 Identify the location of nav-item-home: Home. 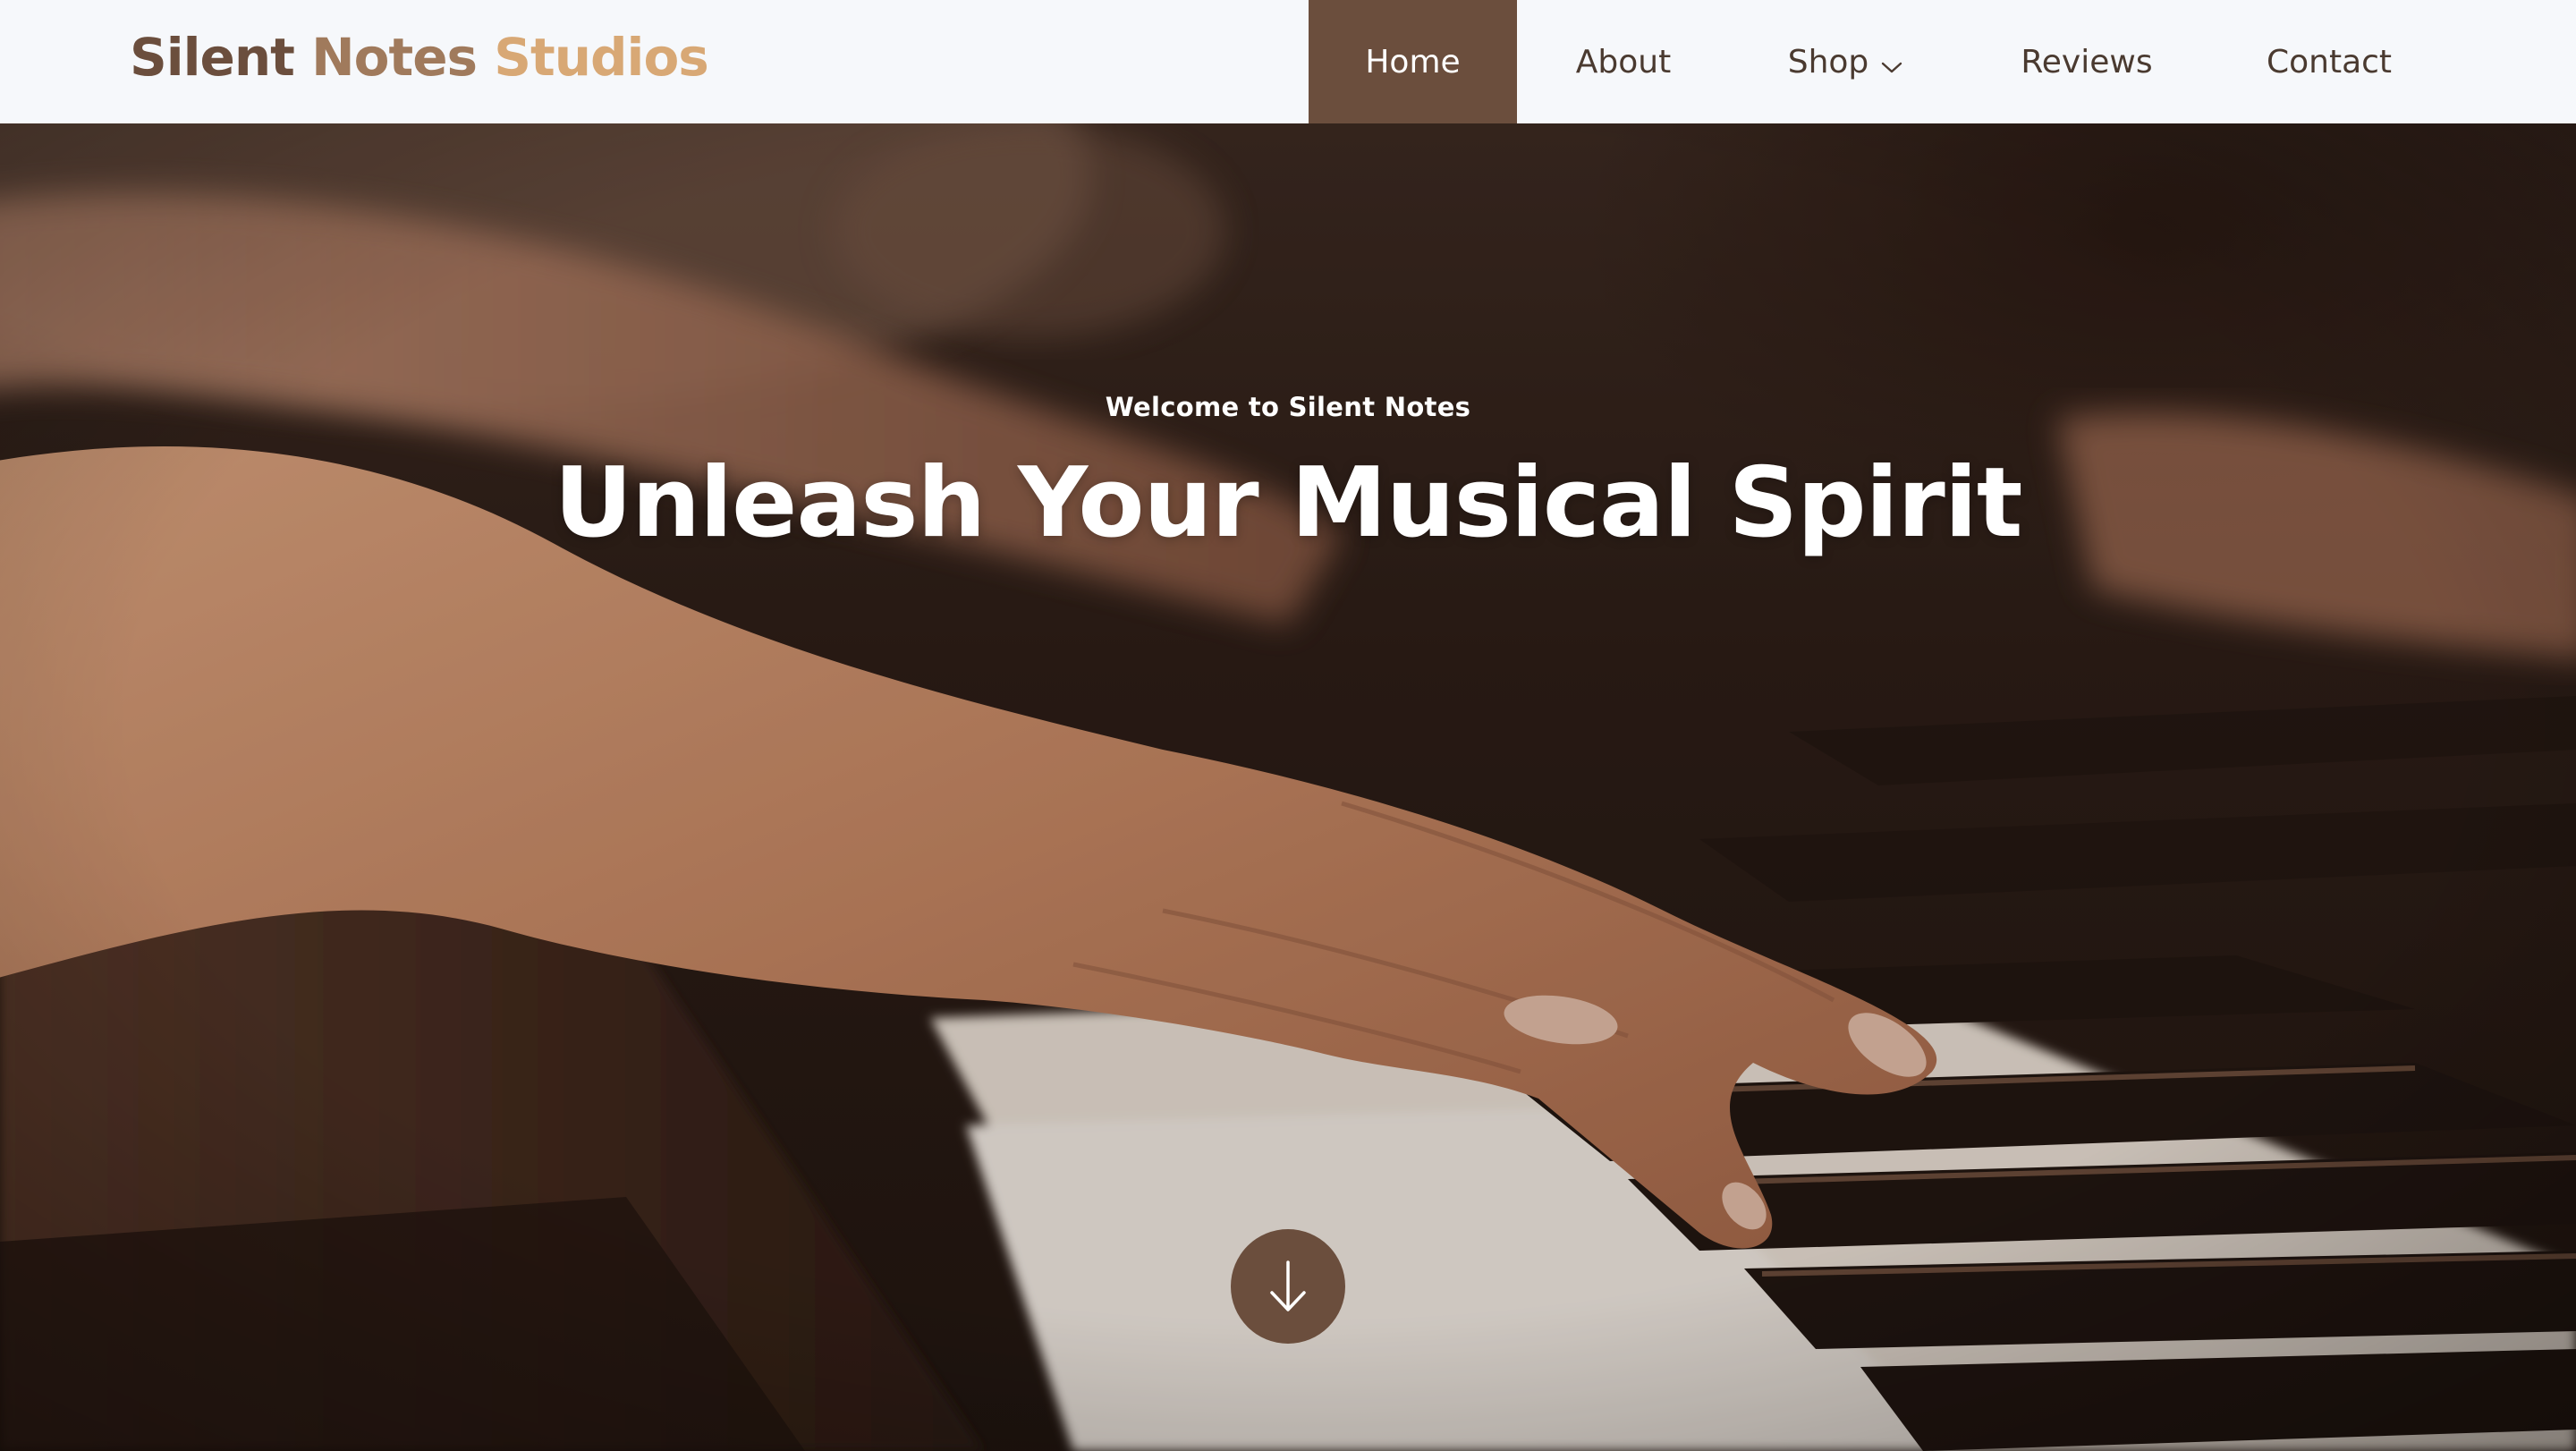
(1413, 62).